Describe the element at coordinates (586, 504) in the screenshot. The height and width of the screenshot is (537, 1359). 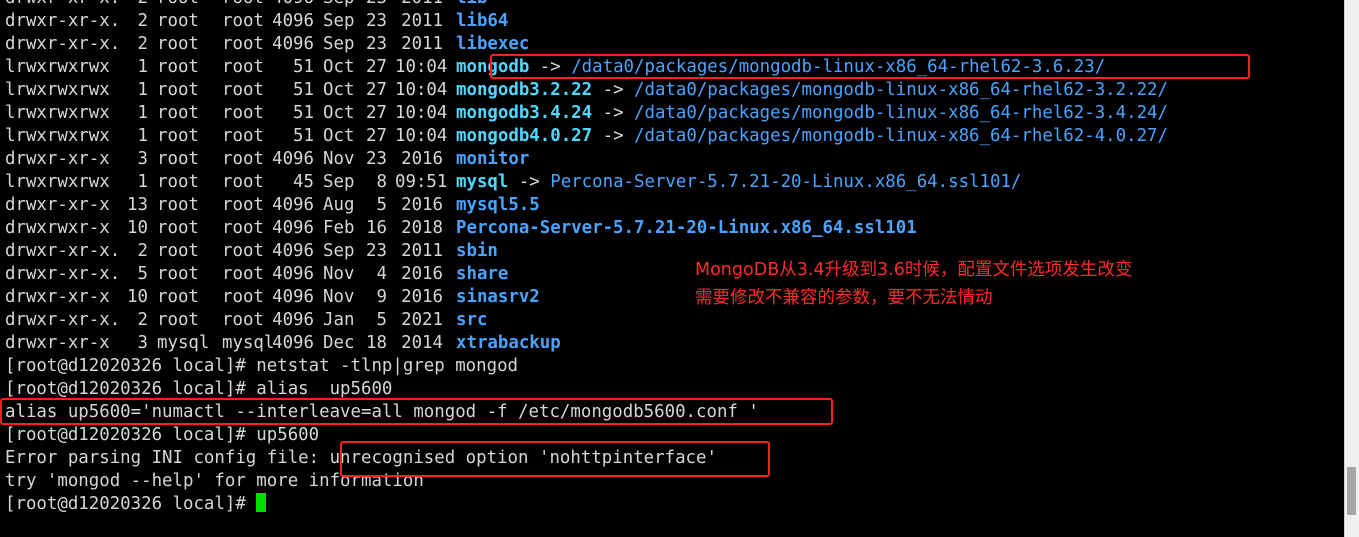
I see `current-prompt: [root@d12020326 local]#` at that location.